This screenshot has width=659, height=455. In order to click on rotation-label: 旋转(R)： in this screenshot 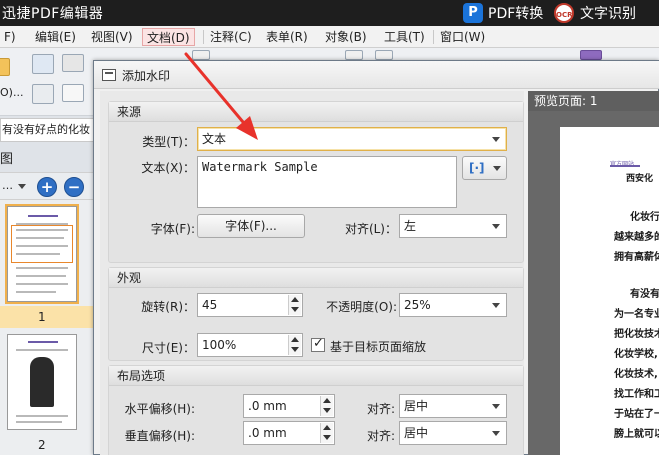, I will do `click(168, 307)`.